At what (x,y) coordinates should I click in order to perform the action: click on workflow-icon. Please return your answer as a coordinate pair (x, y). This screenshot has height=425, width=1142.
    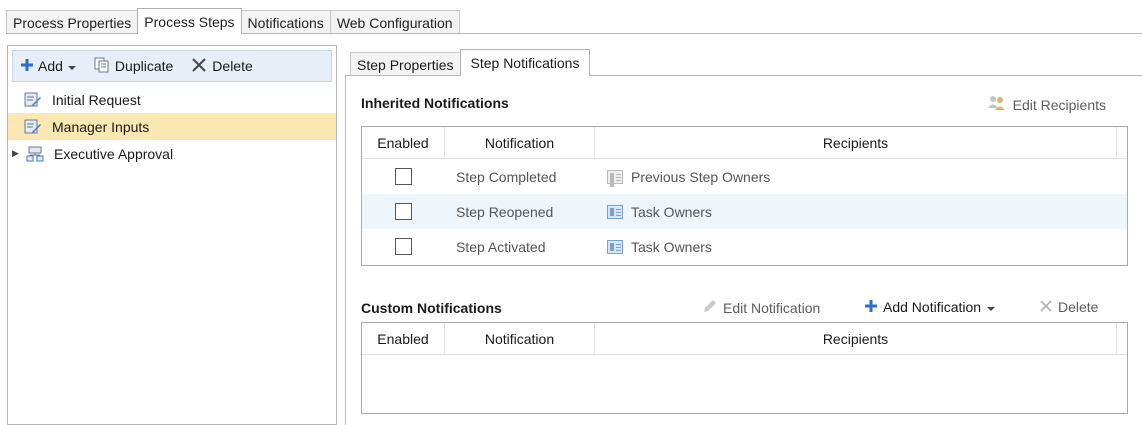
    Looking at the image, I should click on (35, 154).